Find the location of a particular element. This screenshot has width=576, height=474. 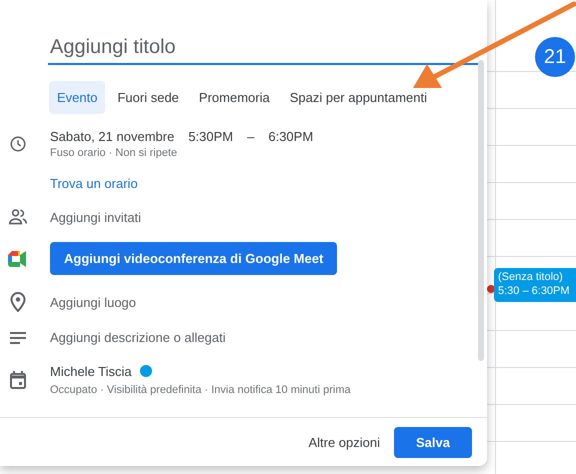

calendar-icon is located at coordinates (18, 379).